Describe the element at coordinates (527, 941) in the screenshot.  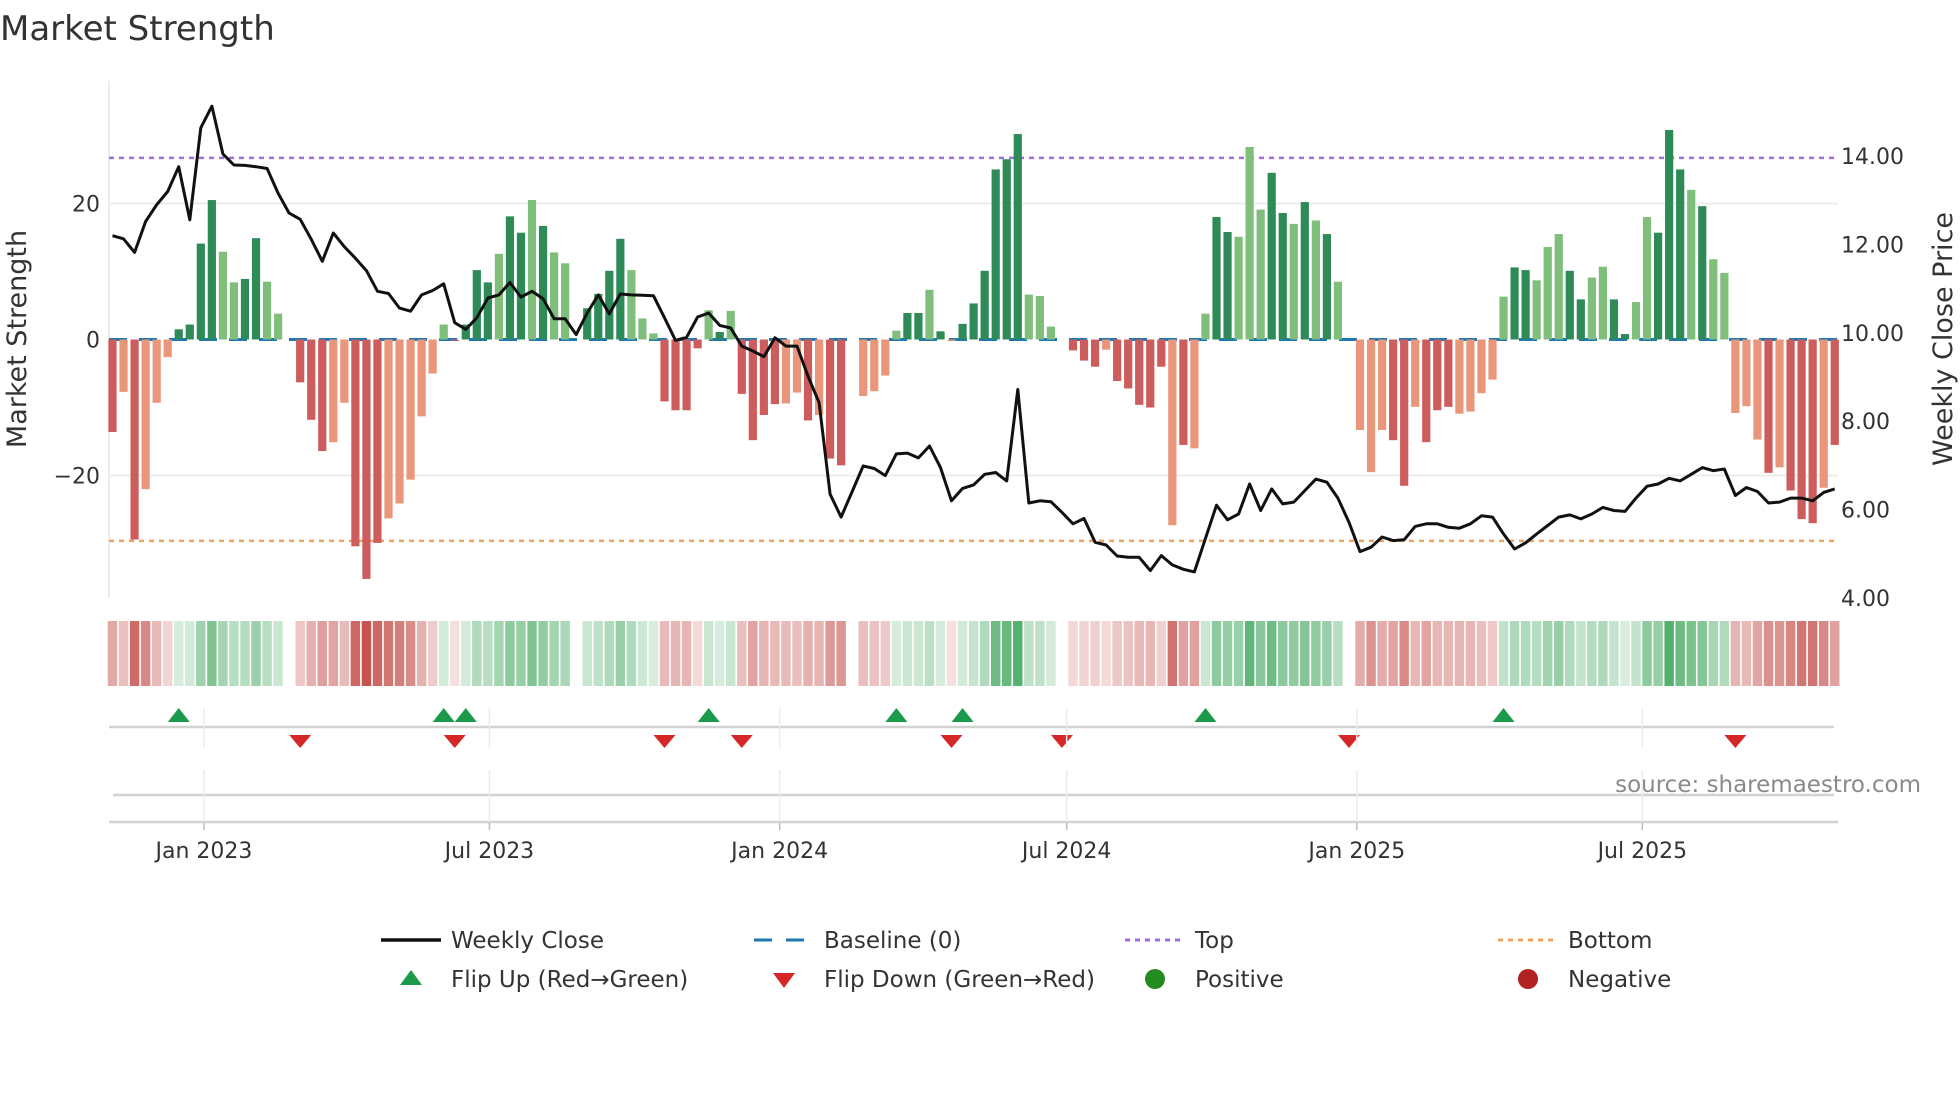
I see `legend-label: Weekly Close` at that location.